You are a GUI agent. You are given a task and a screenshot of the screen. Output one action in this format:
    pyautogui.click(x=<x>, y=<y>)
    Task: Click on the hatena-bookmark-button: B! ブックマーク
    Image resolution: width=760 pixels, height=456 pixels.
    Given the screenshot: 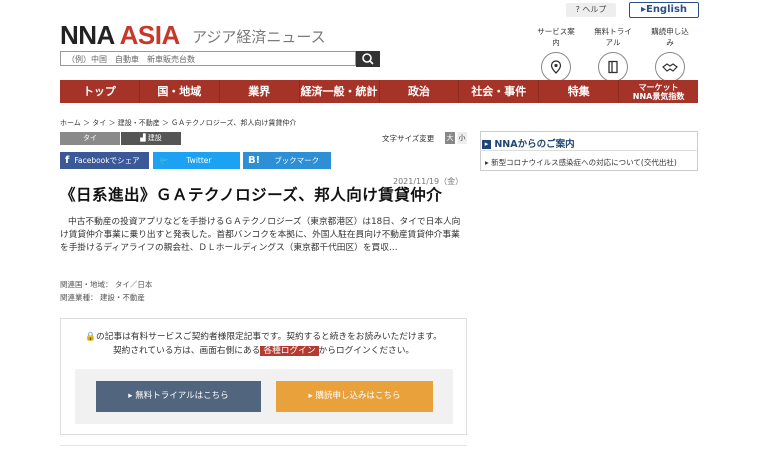 What is the action you would take?
    pyautogui.click(x=287, y=160)
    